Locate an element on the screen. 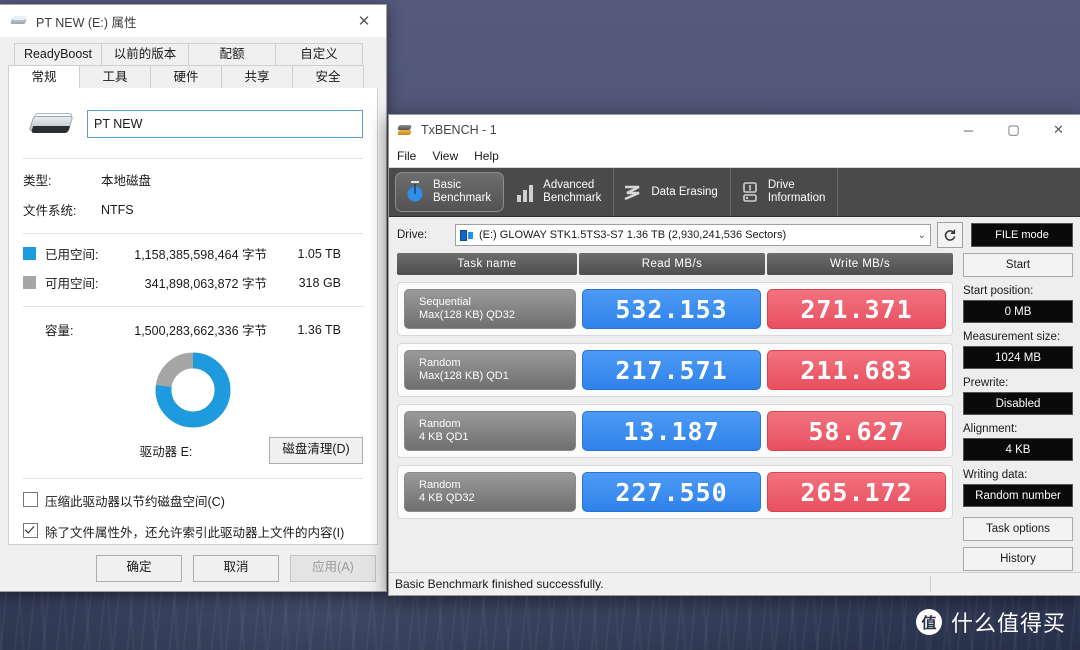 This screenshot has width=1080, height=650. measurement-size-label: Measurement size: is located at coordinates (1012, 337).